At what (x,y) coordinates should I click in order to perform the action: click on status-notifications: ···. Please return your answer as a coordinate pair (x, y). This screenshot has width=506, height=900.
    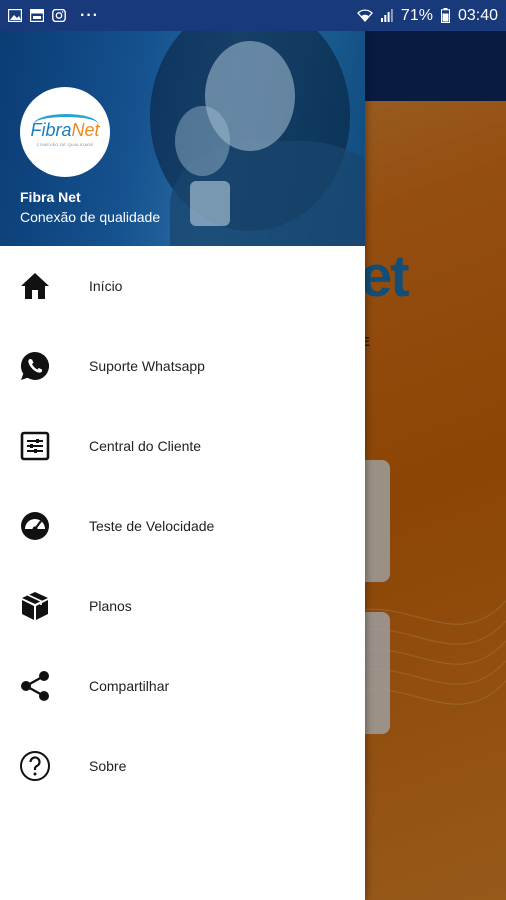
    Looking at the image, I should click on (53, 16).